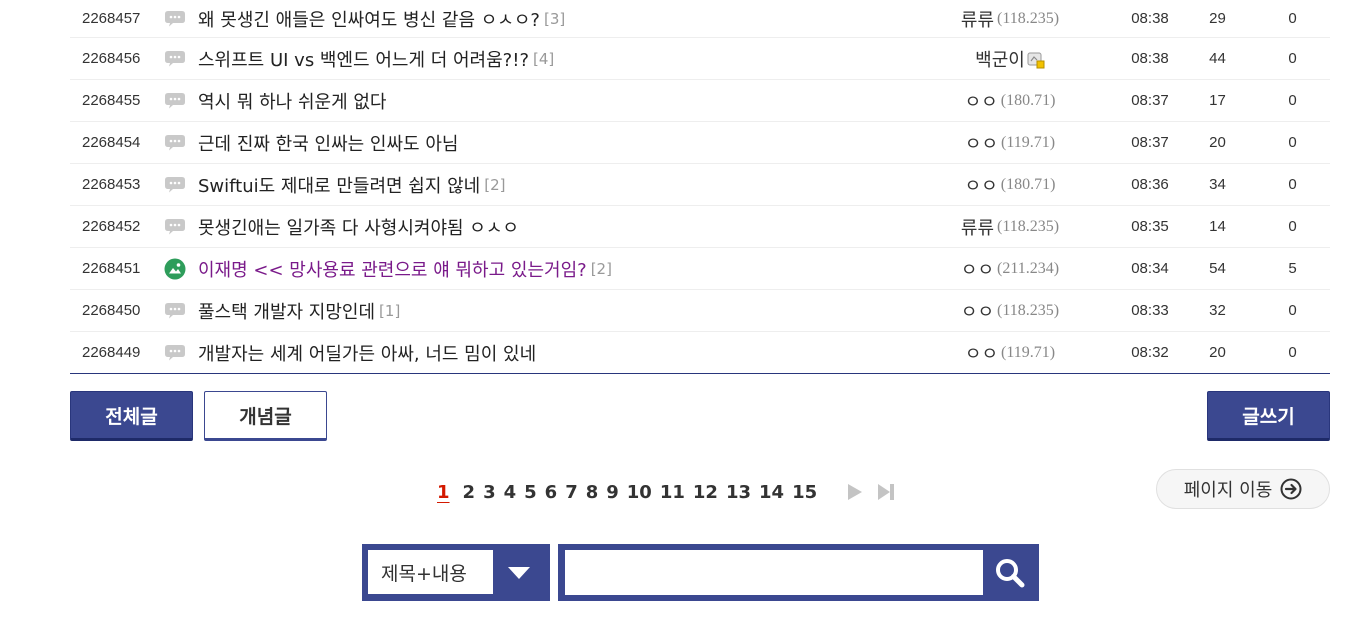  I want to click on post-number: 2268452, so click(111, 226).